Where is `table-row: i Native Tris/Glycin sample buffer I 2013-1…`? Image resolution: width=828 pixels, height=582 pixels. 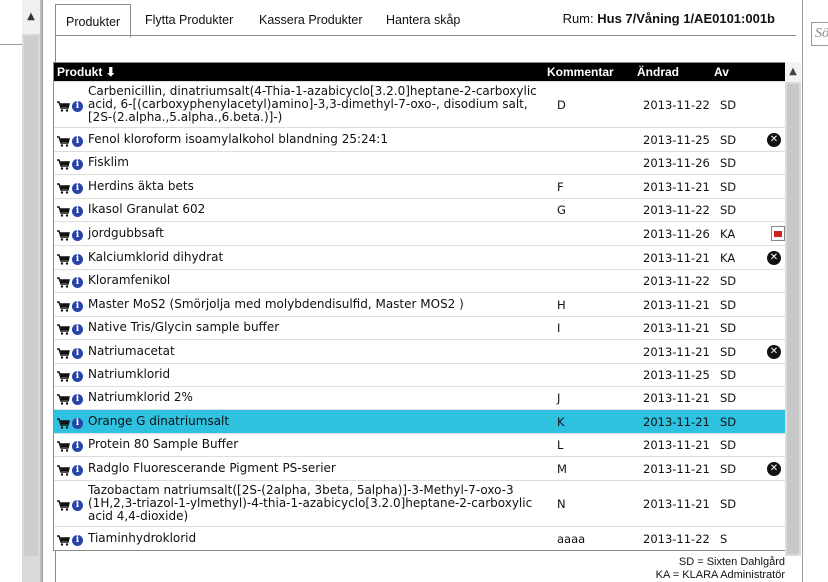
table-row: i Native Tris/Glycin sample buffer I 2013-1… is located at coordinates (420, 327).